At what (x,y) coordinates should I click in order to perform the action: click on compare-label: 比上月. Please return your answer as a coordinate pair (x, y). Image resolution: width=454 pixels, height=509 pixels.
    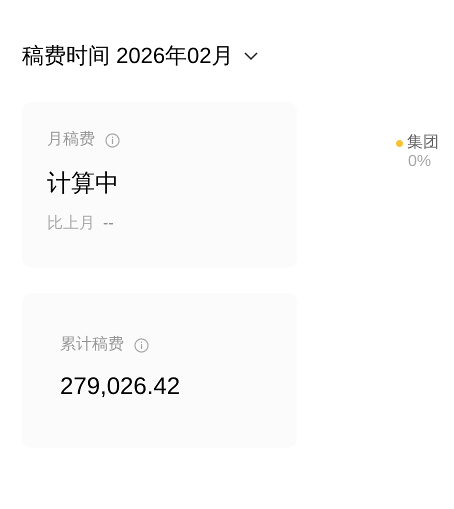
    Looking at the image, I should click on (71, 224).